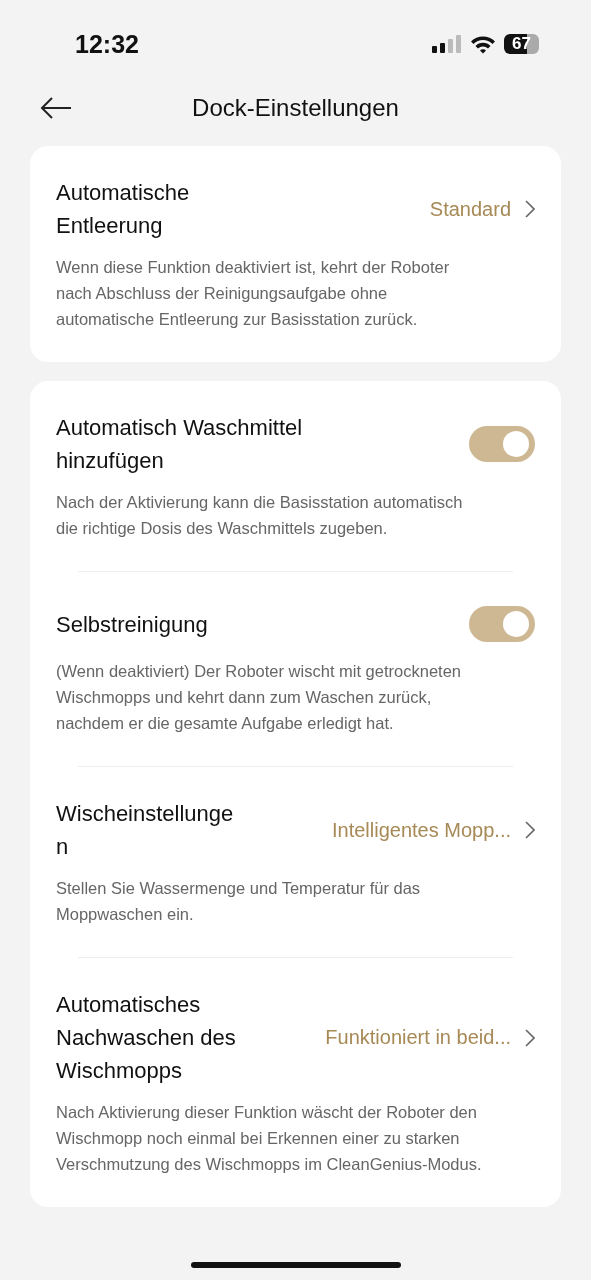 This screenshot has width=591, height=1280. I want to click on setting-value: Standard, so click(377, 209).